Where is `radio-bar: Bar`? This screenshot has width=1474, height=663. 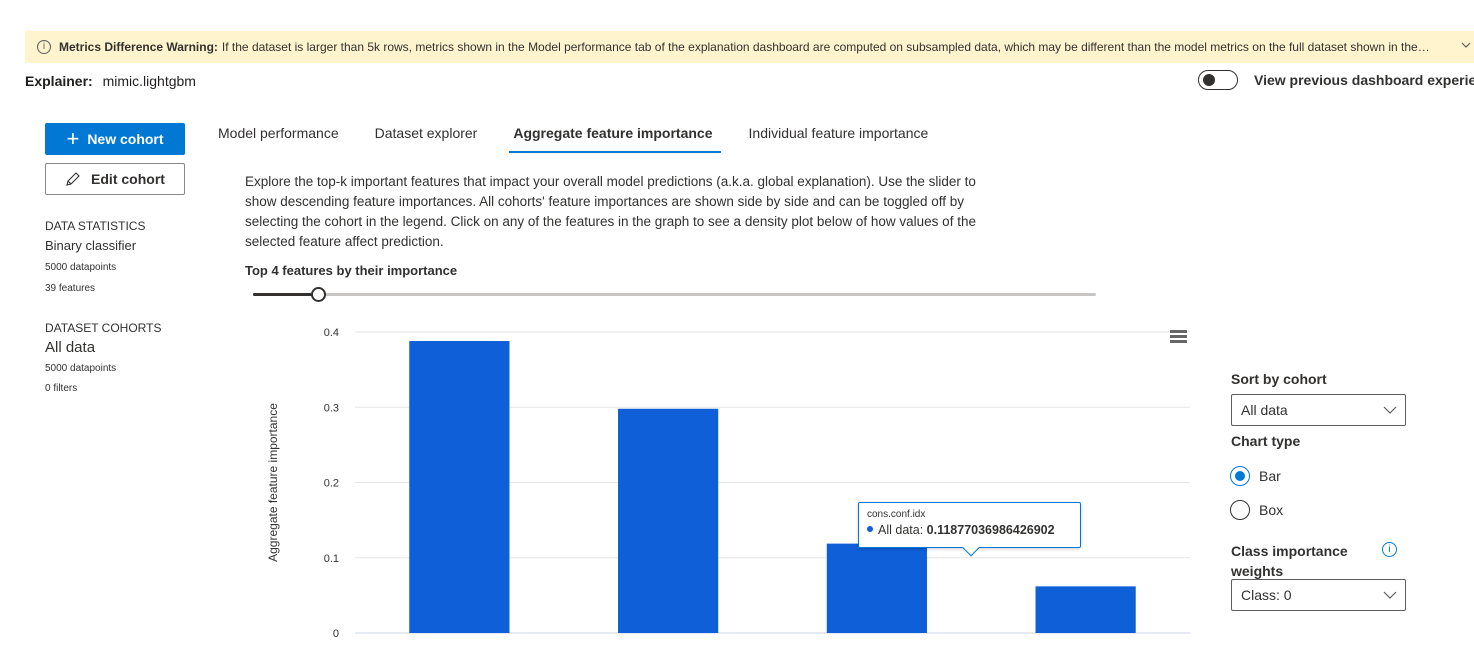
radio-bar: Bar is located at coordinates (1255, 476).